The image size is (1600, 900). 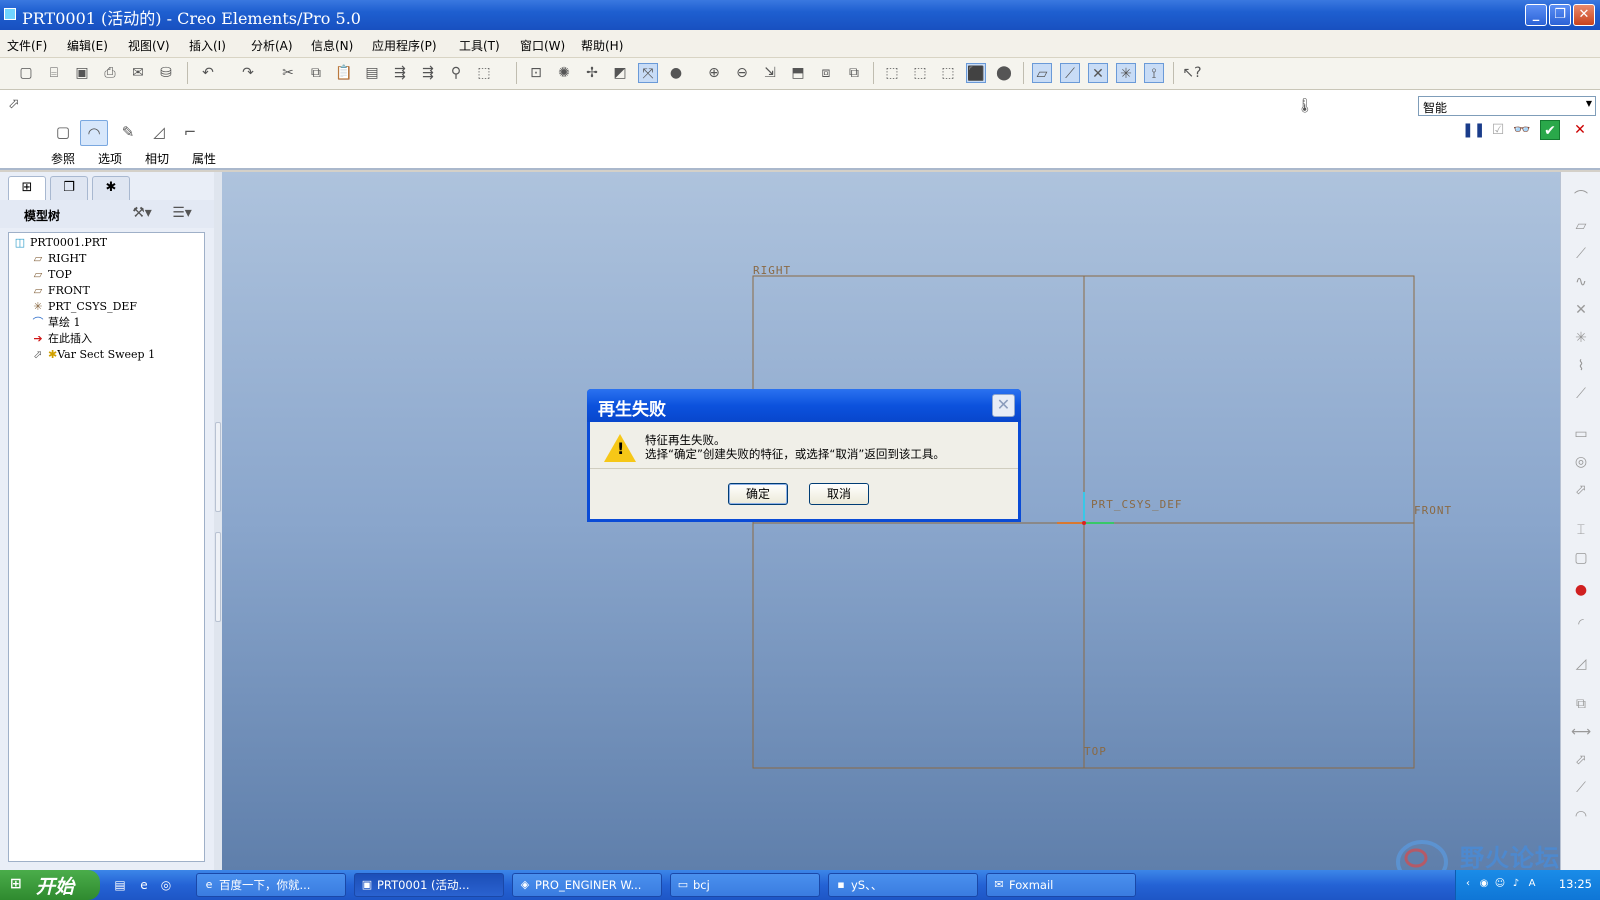 What do you see at coordinates (564, 73) in the screenshot?
I see `repaint-icon: ✺` at bounding box center [564, 73].